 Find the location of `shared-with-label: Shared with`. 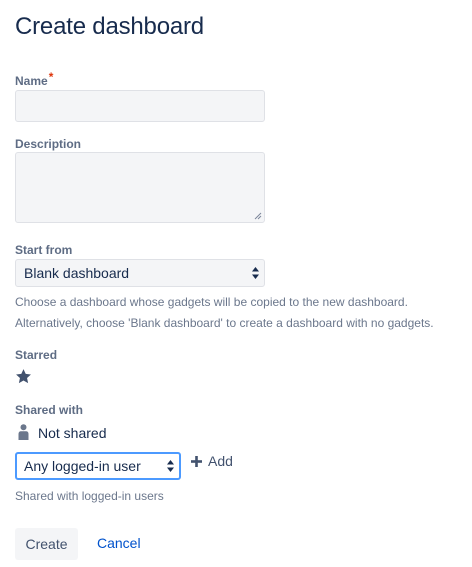

shared-with-label: Shared with is located at coordinates (49, 410).